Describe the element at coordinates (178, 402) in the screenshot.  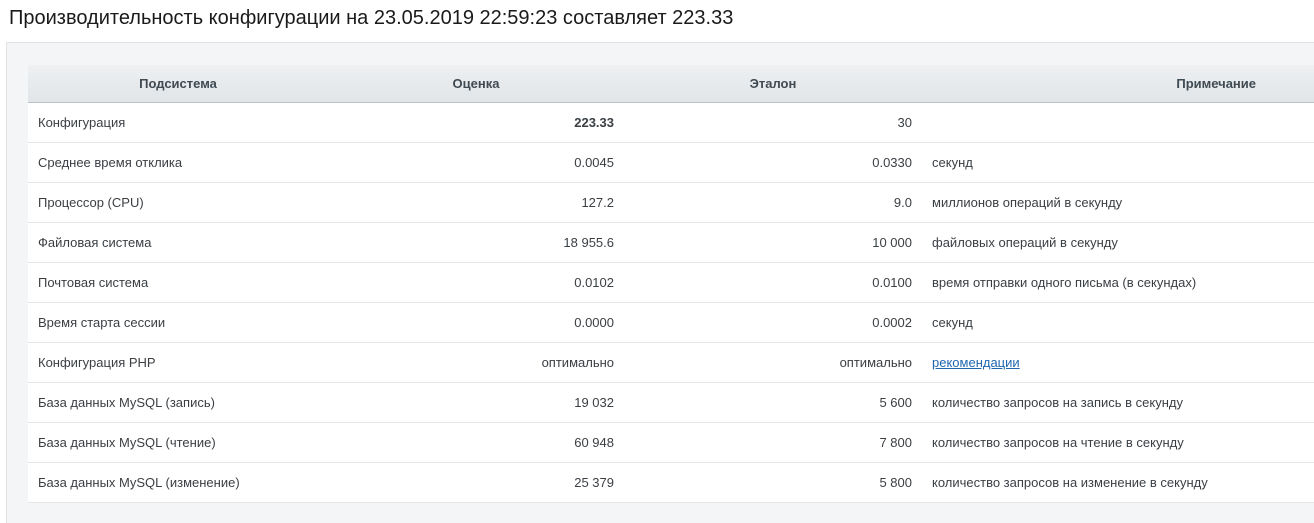
I see `cell-subsystem: База данных MySQL (запись)` at that location.